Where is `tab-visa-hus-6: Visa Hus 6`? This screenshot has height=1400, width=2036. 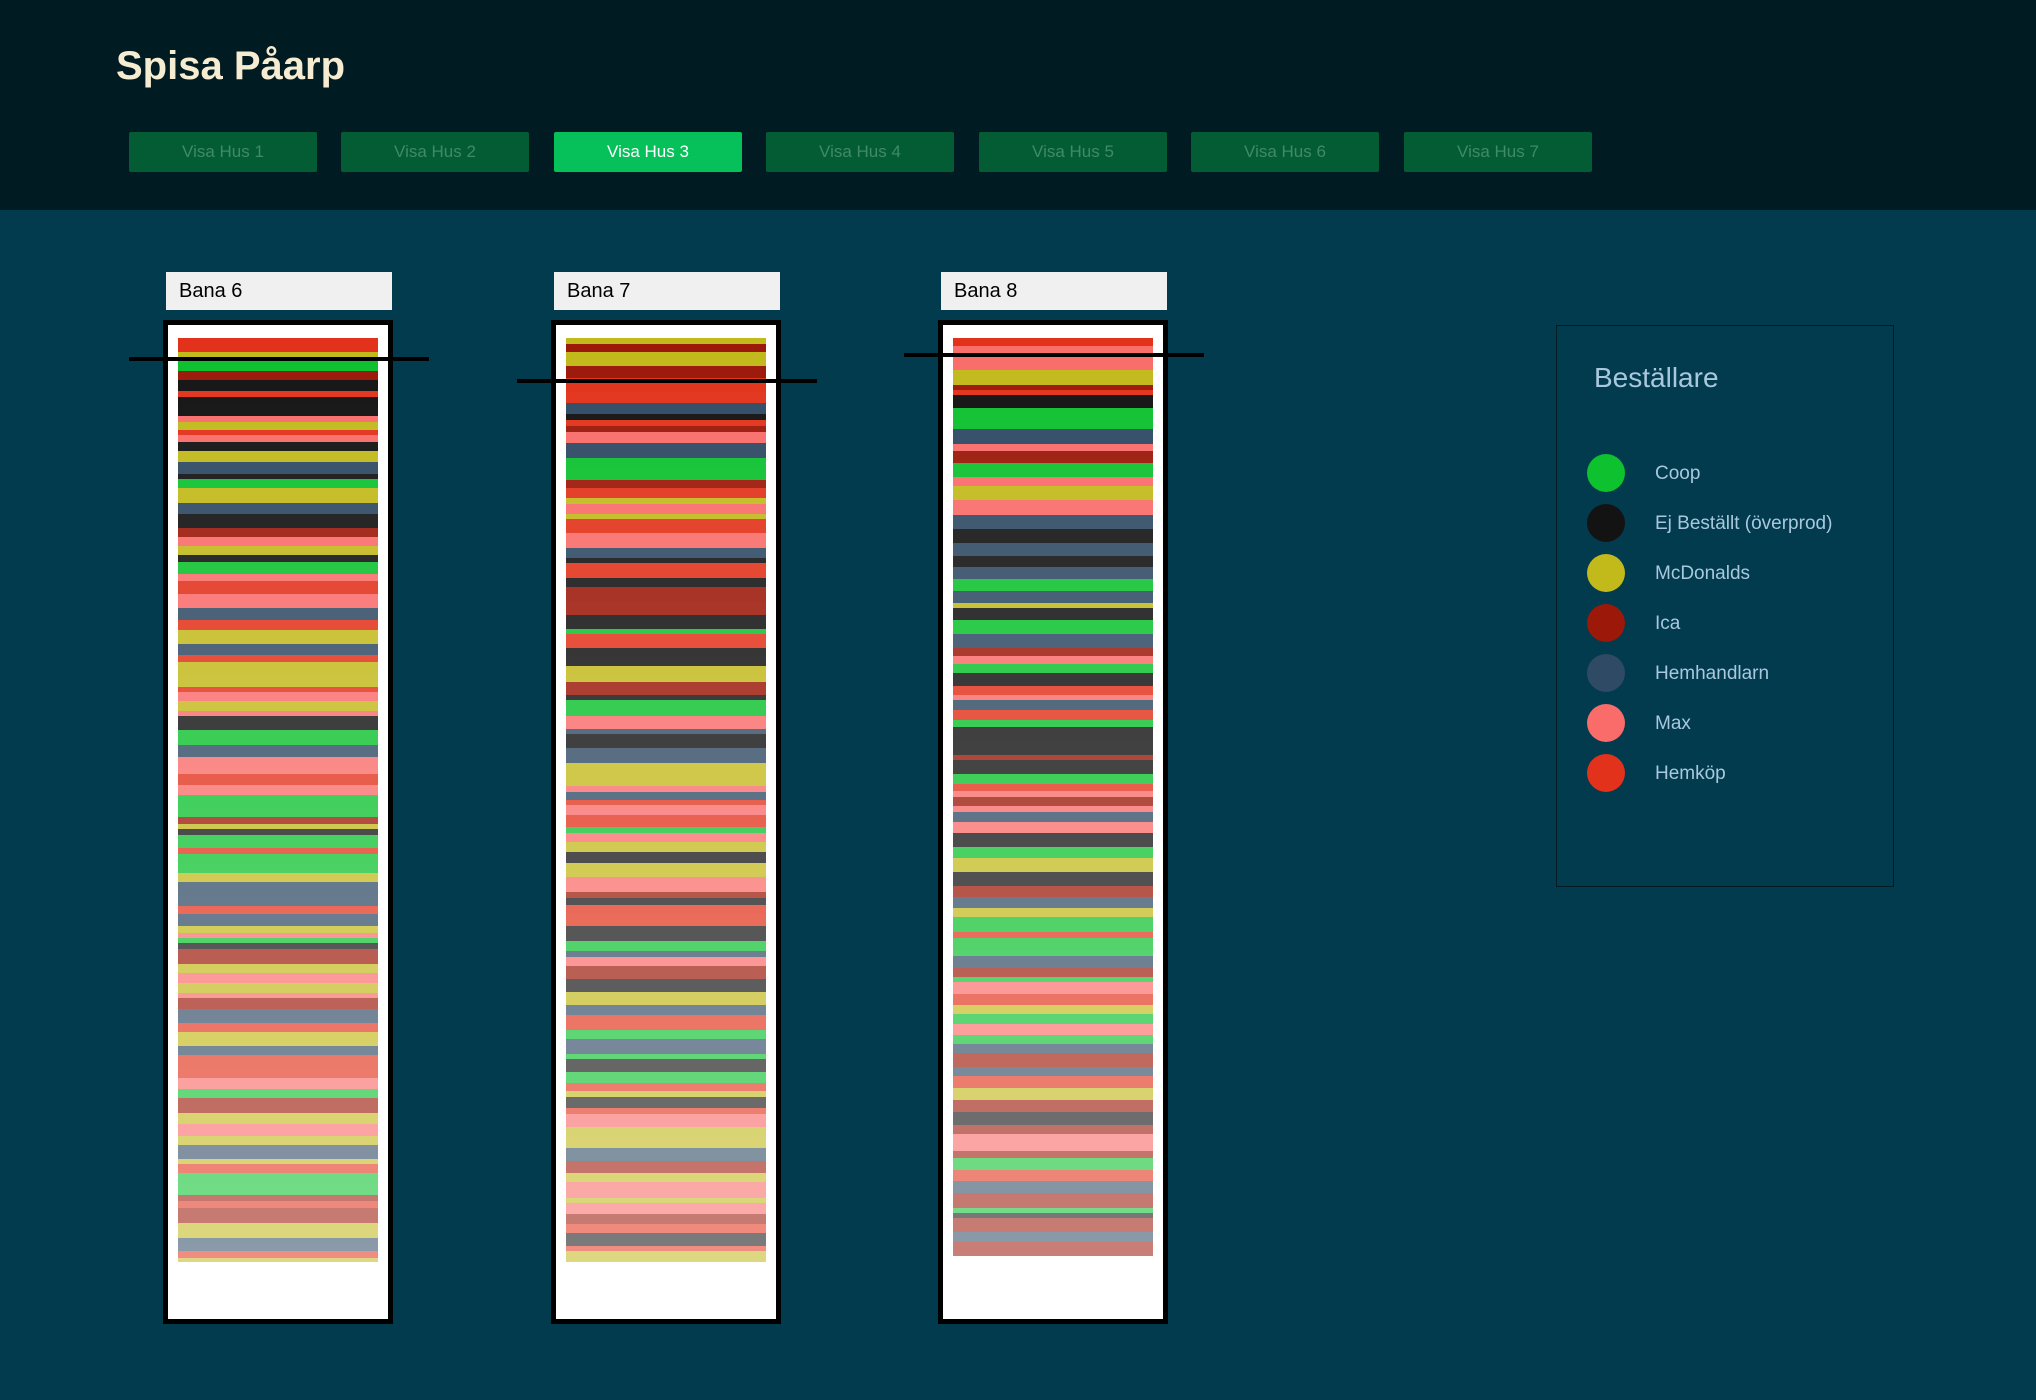
tab-visa-hus-6: Visa Hus 6 is located at coordinates (1285, 152).